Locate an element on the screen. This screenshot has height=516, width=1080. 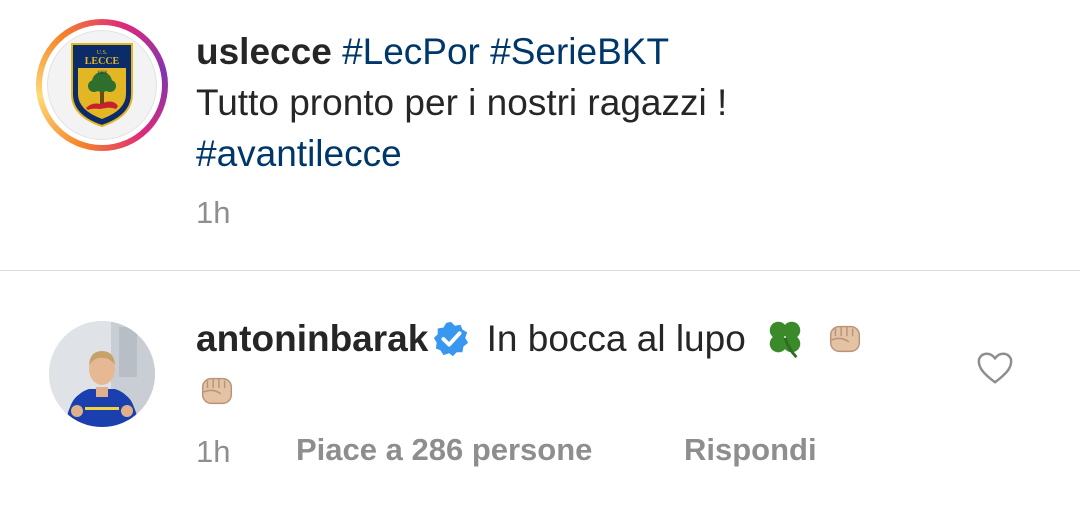
caption-body: Tutto pronto per i nostri ragazzi ! is located at coordinates (462, 102).